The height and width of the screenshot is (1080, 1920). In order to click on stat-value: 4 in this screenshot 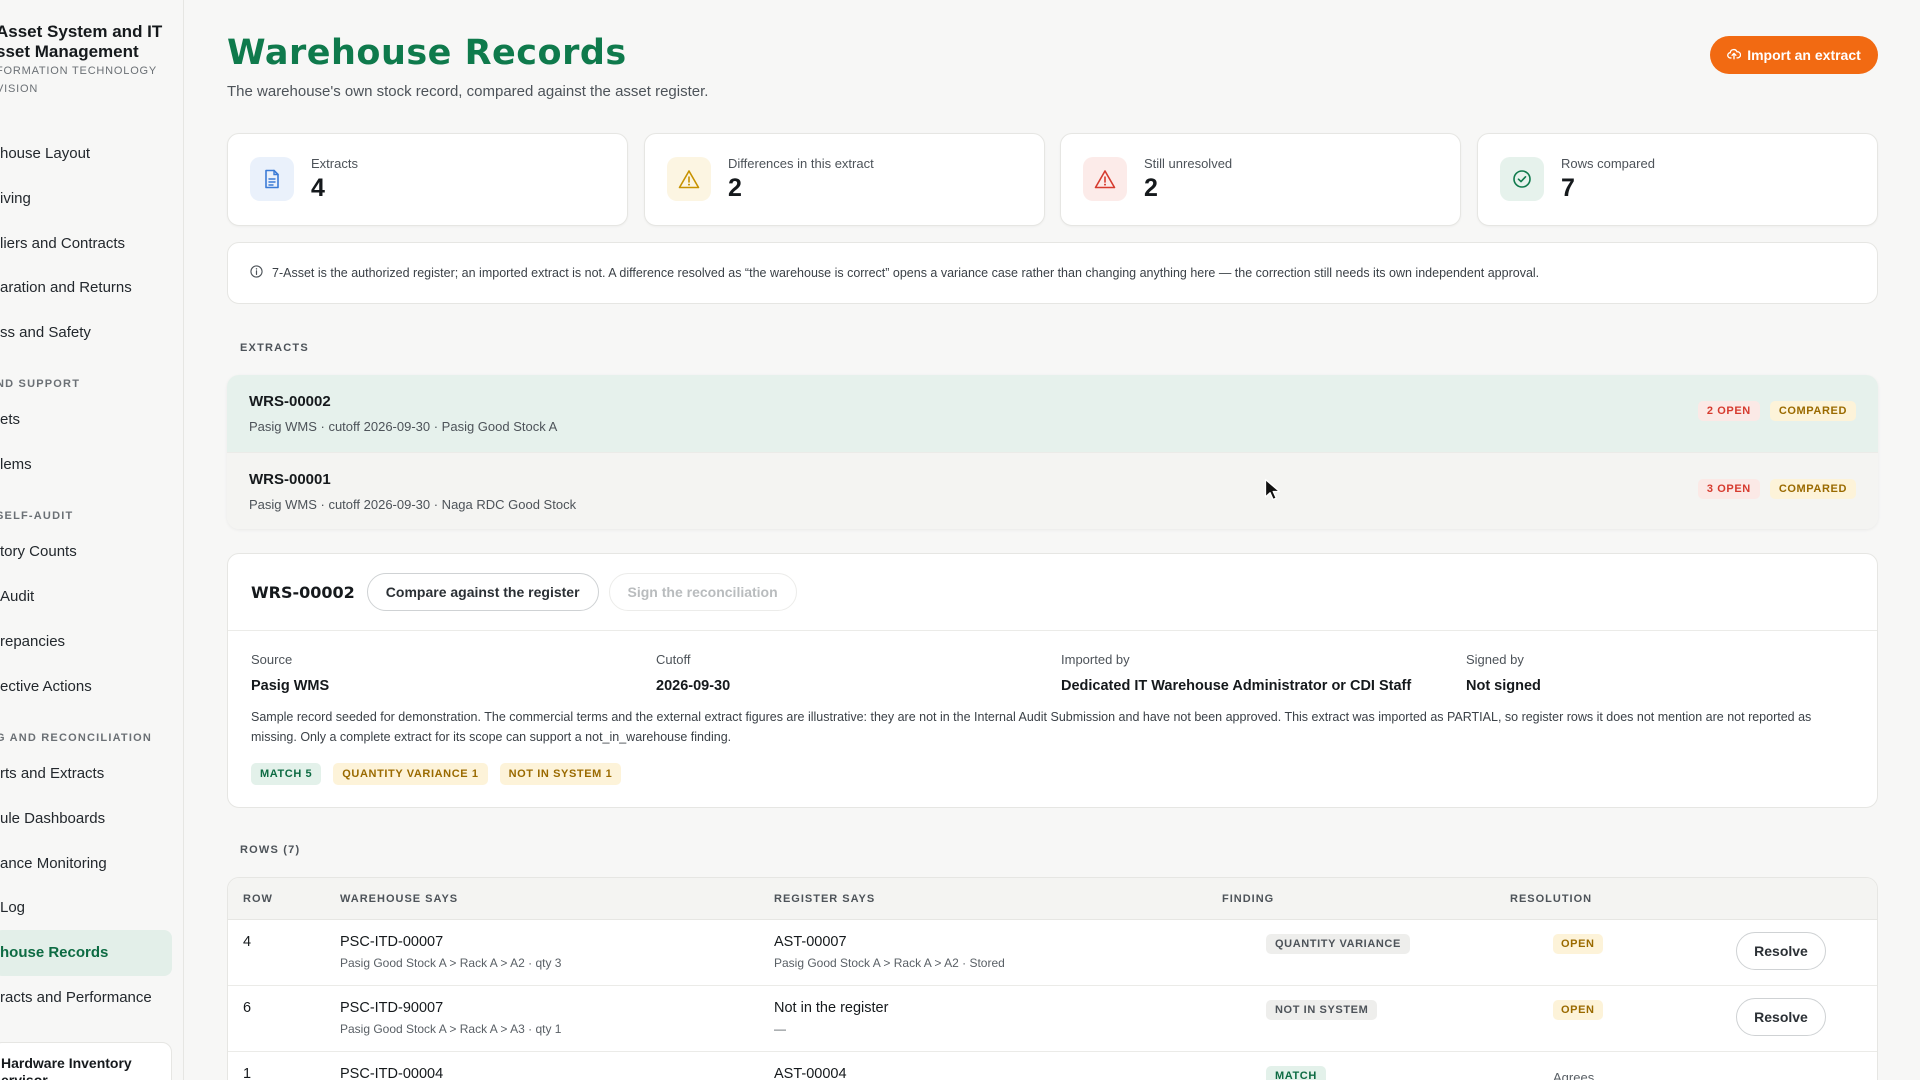, I will do `click(318, 188)`.